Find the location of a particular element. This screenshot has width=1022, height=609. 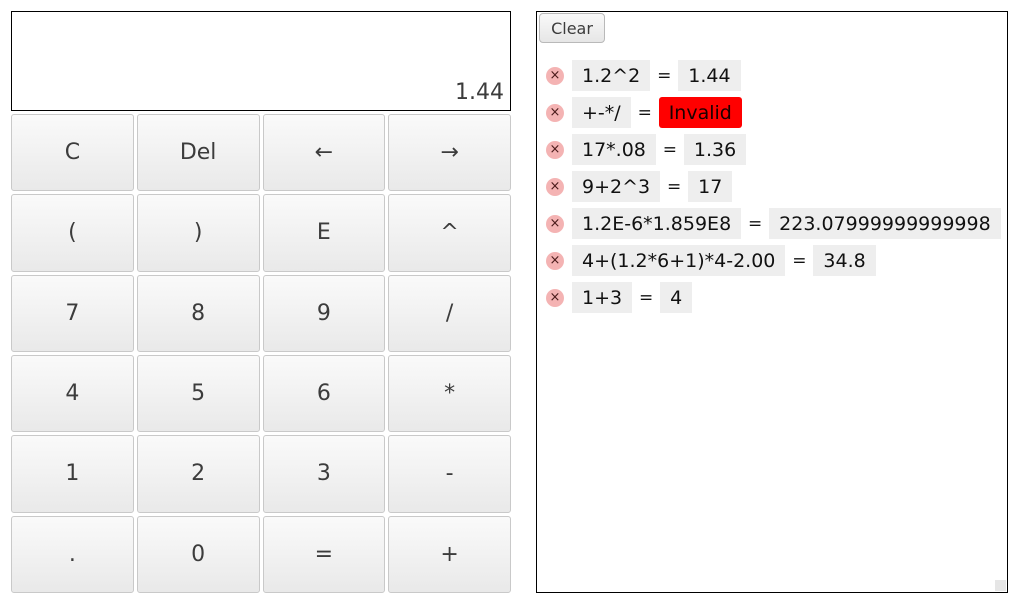

equals-key: = is located at coordinates (324, 554).